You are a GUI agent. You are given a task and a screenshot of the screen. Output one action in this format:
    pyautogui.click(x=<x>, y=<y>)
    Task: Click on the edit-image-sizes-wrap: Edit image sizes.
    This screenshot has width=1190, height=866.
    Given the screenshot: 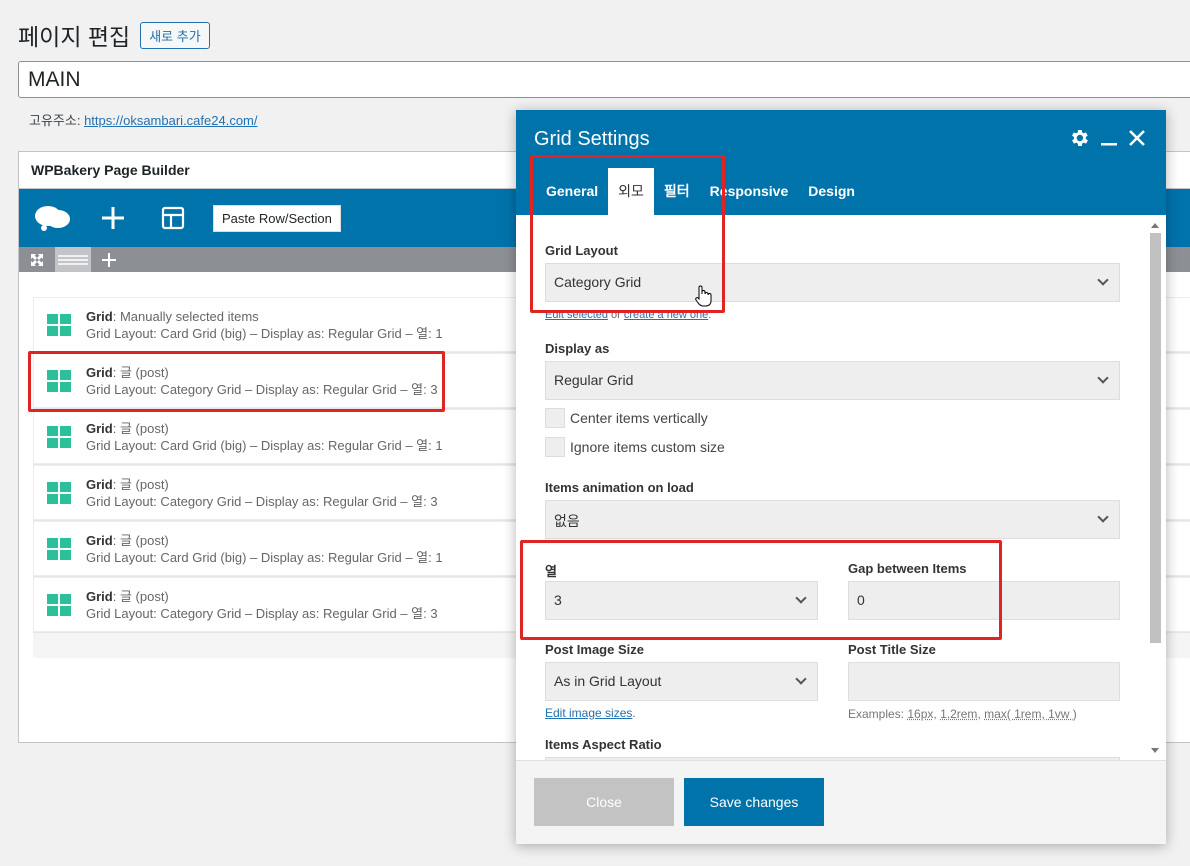 What is the action you would take?
    pyautogui.click(x=590, y=713)
    